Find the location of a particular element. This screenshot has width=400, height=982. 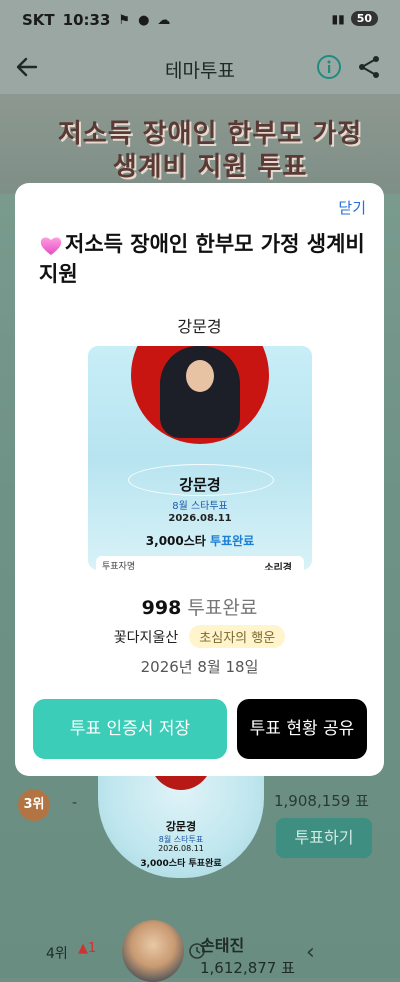

vote-button: 투표하기 is located at coordinates (324, 838).